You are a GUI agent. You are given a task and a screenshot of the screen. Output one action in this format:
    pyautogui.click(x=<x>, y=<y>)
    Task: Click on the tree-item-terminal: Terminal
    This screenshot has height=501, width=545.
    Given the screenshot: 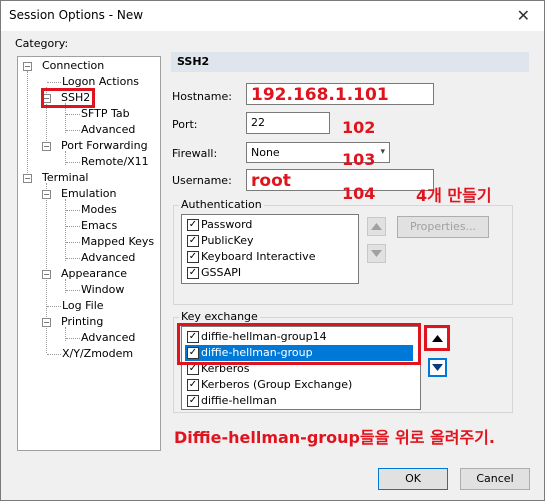 What is the action you would take?
    pyautogui.click(x=65, y=178)
    